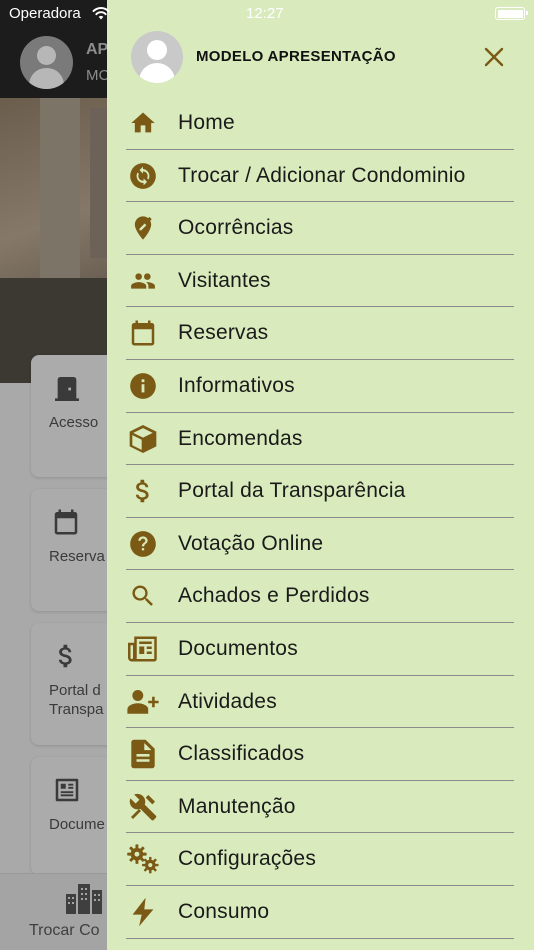 The width and height of the screenshot is (534, 950). What do you see at coordinates (320, 333) in the screenshot?
I see `menu-item-reservas: Reservas` at bounding box center [320, 333].